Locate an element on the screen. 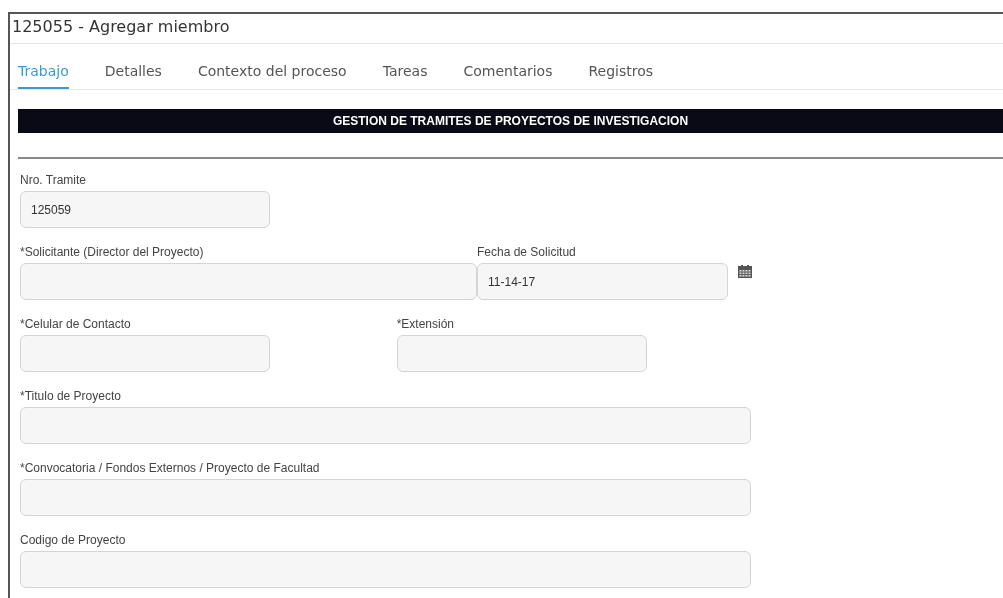  field-label: *Convocatoria / Fondos Externos / Proyecto de Facultad is located at coordinates (170, 469).